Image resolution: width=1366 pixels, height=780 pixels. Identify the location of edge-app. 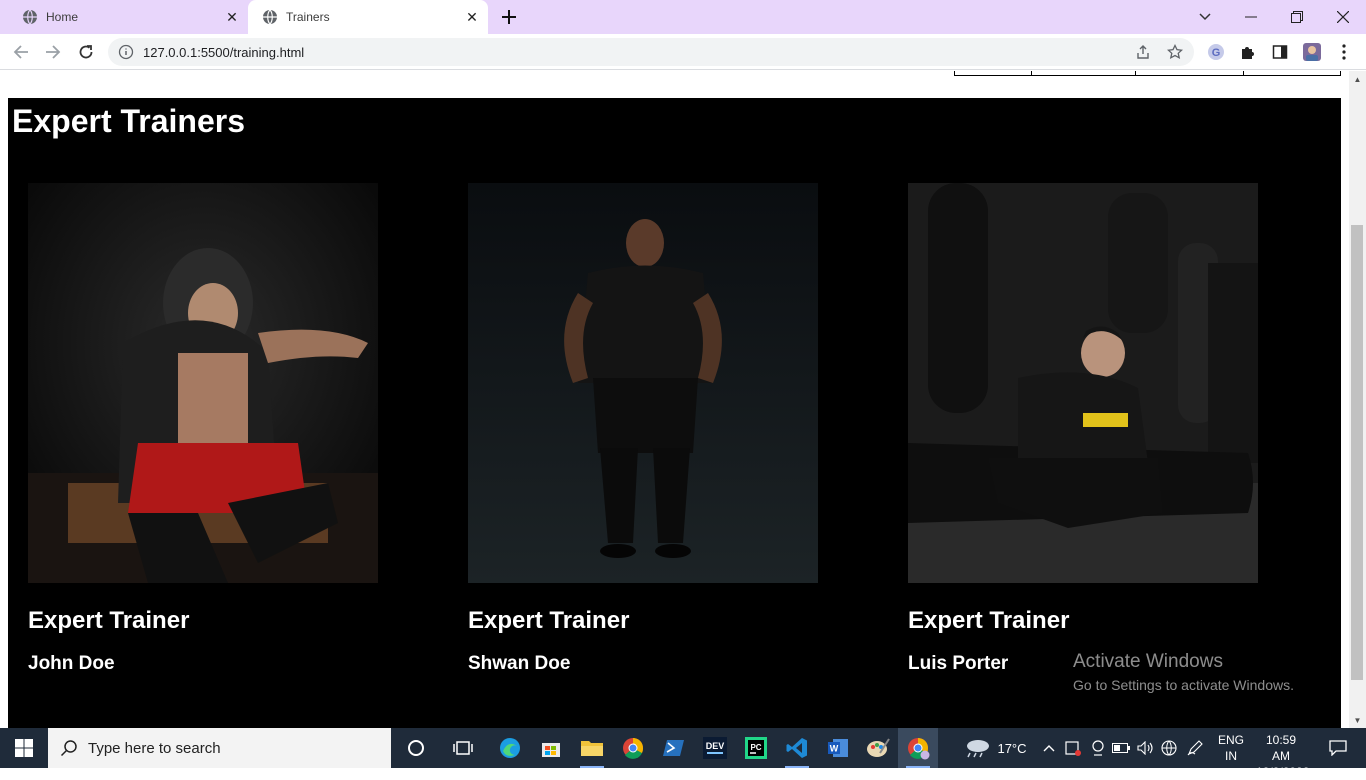
(510, 748).